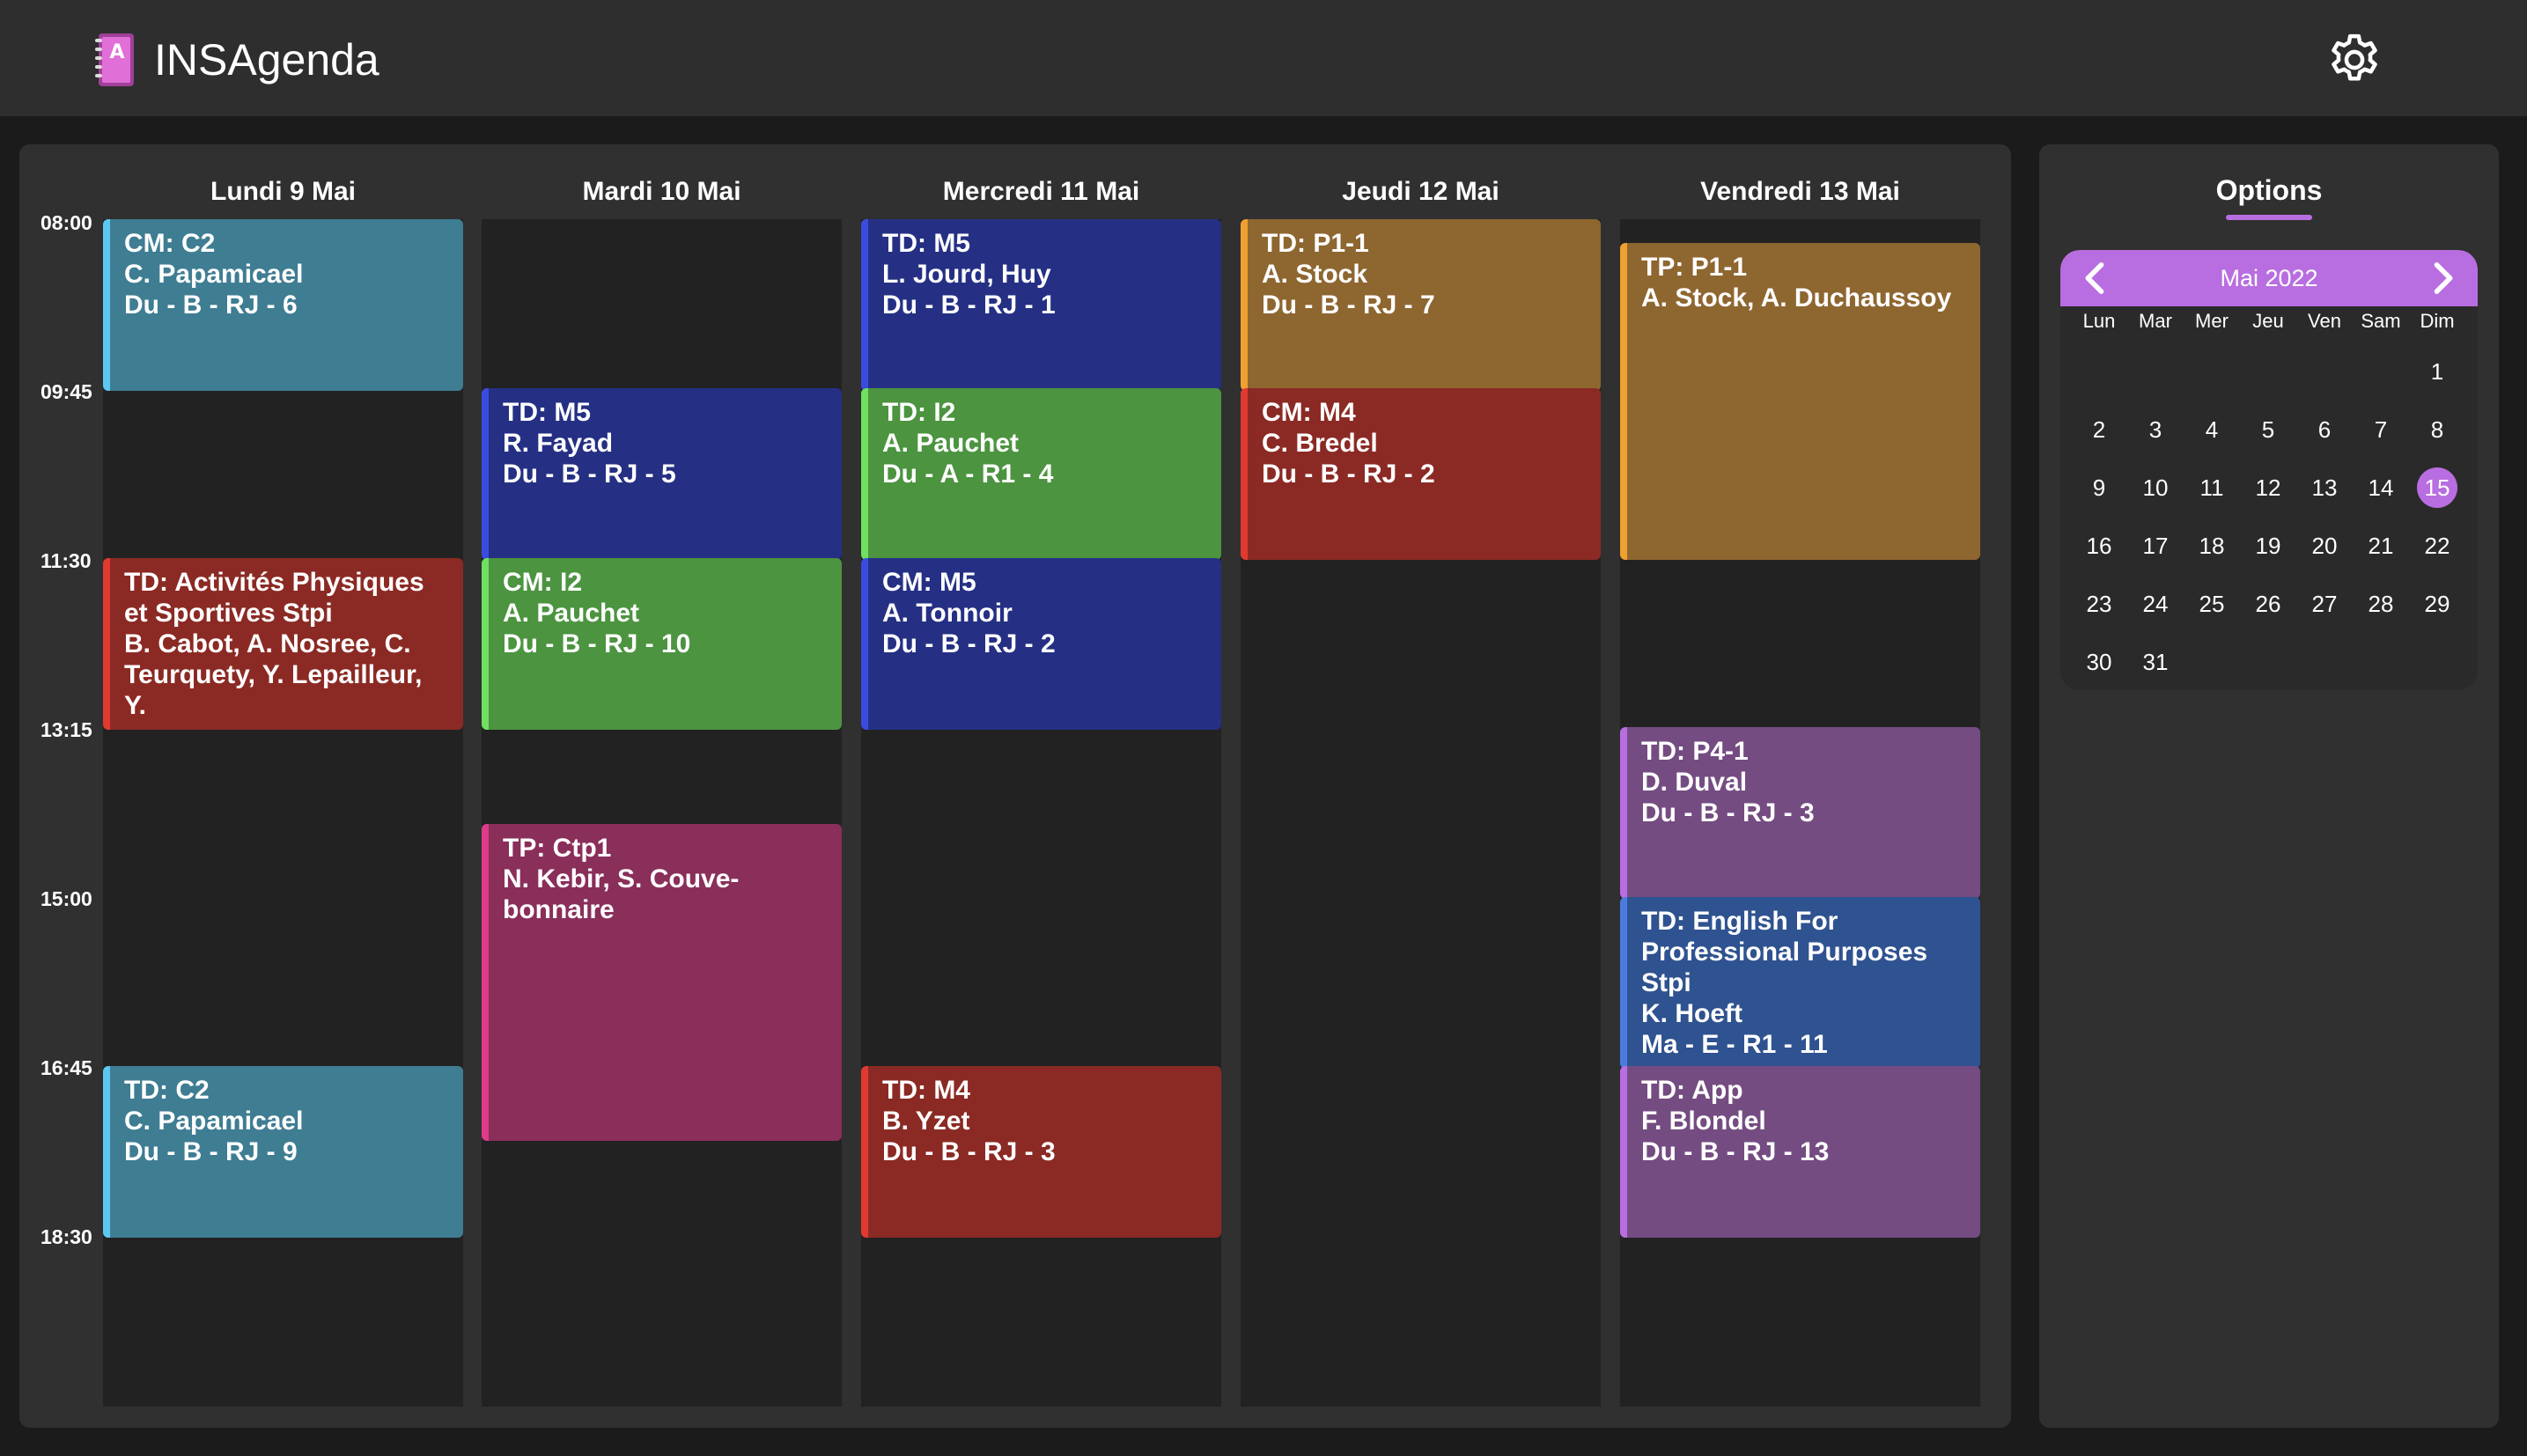  What do you see at coordinates (1735, 1044) in the screenshot?
I see `event-detail: Ma - E - R1 - 11` at bounding box center [1735, 1044].